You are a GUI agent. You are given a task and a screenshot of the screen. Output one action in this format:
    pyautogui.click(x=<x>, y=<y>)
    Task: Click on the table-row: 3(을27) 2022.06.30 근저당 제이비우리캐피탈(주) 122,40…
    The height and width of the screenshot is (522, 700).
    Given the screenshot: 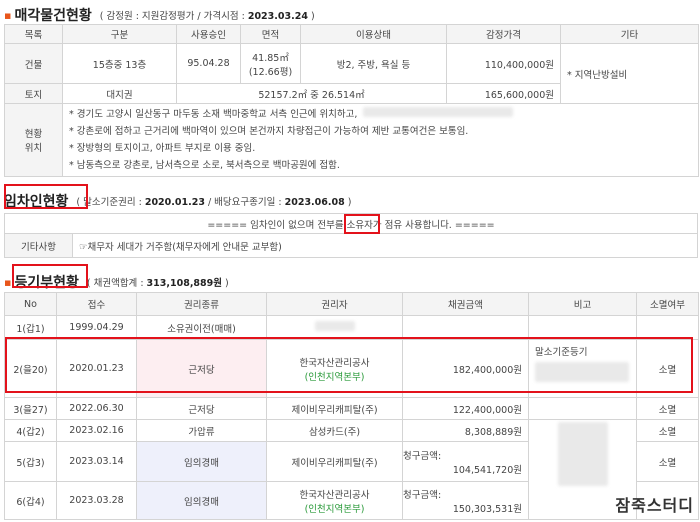 What is the action you would take?
    pyautogui.click(x=351, y=408)
    